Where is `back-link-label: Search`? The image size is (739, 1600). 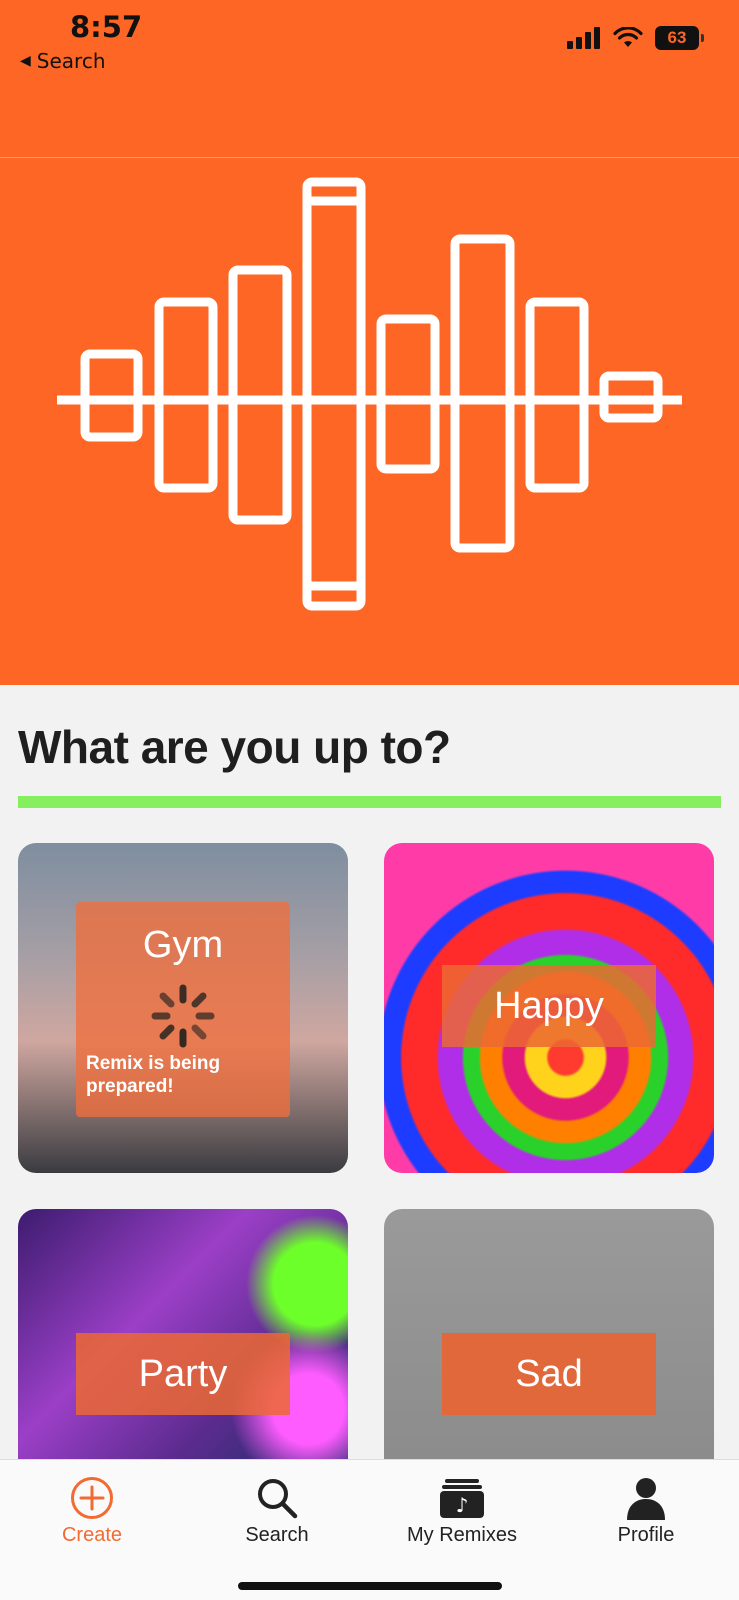 back-link-label: Search is located at coordinates (71, 61).